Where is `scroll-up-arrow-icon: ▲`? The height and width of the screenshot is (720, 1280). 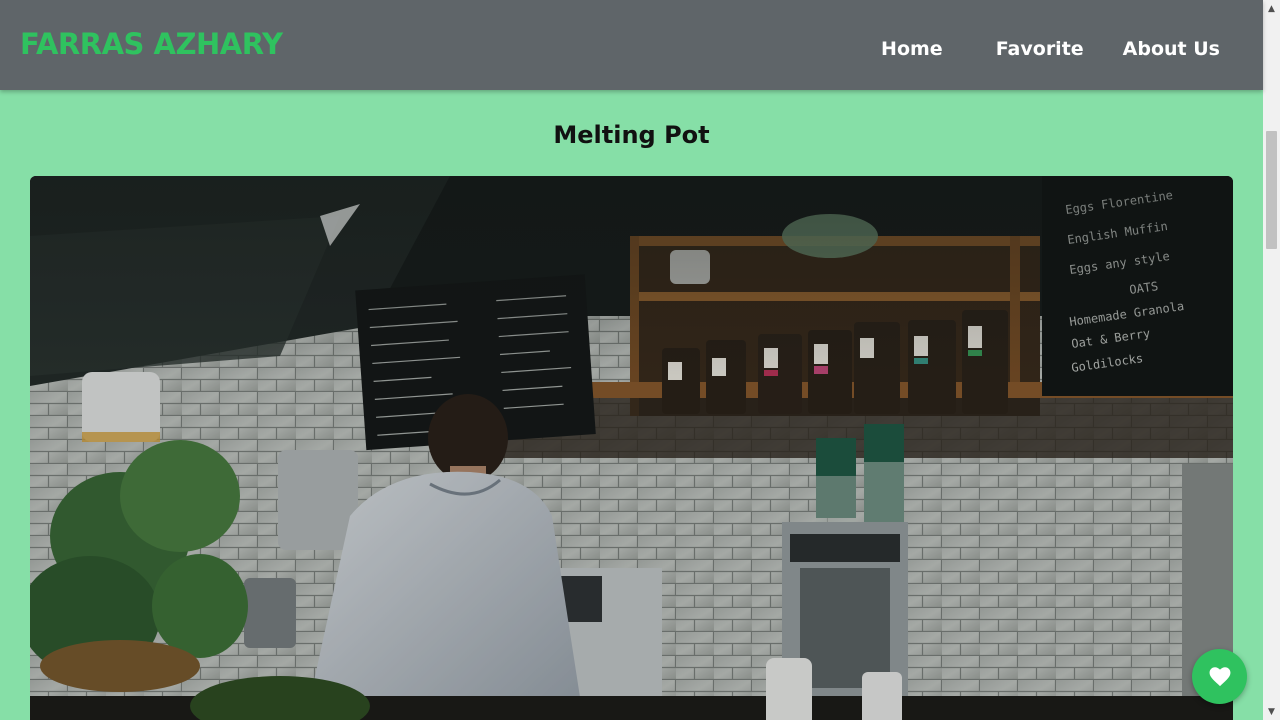
scroll-up-arrow-icon: ▲ is located at coordinates (1271, 8).